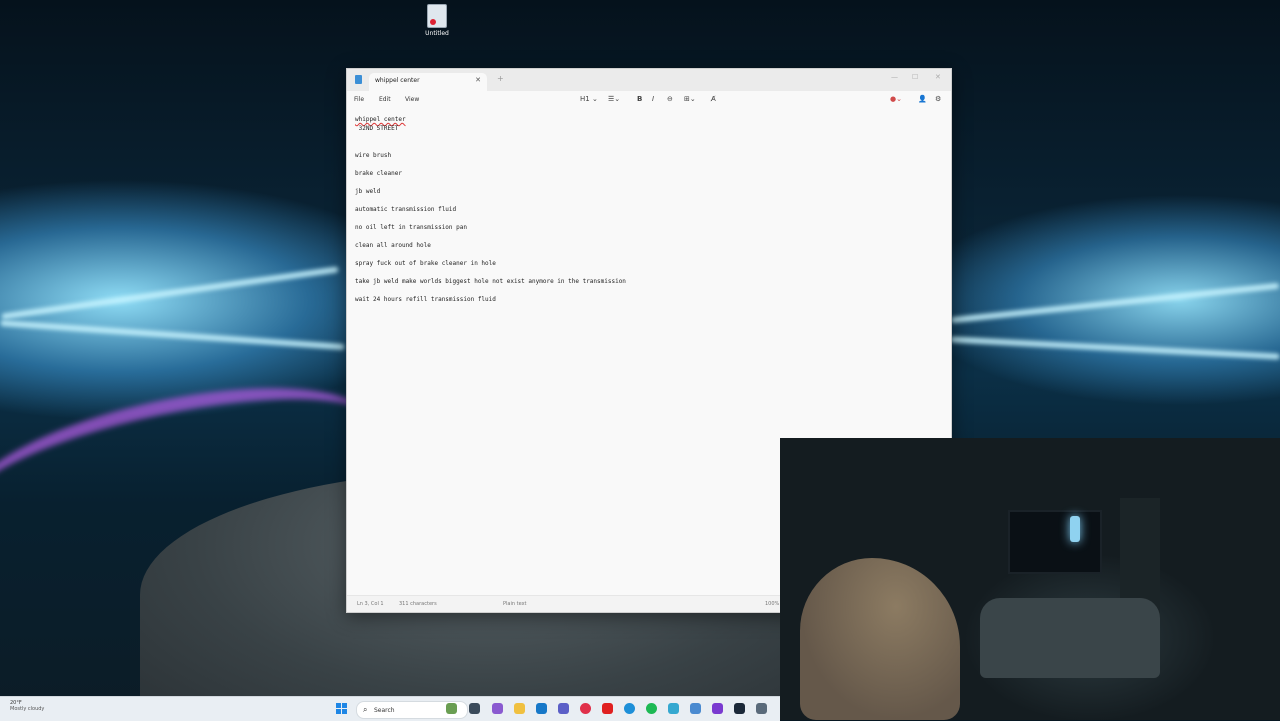 The image size is (1280, 721). I want to click on editor-line: clean all around hole, so click(393, 245).